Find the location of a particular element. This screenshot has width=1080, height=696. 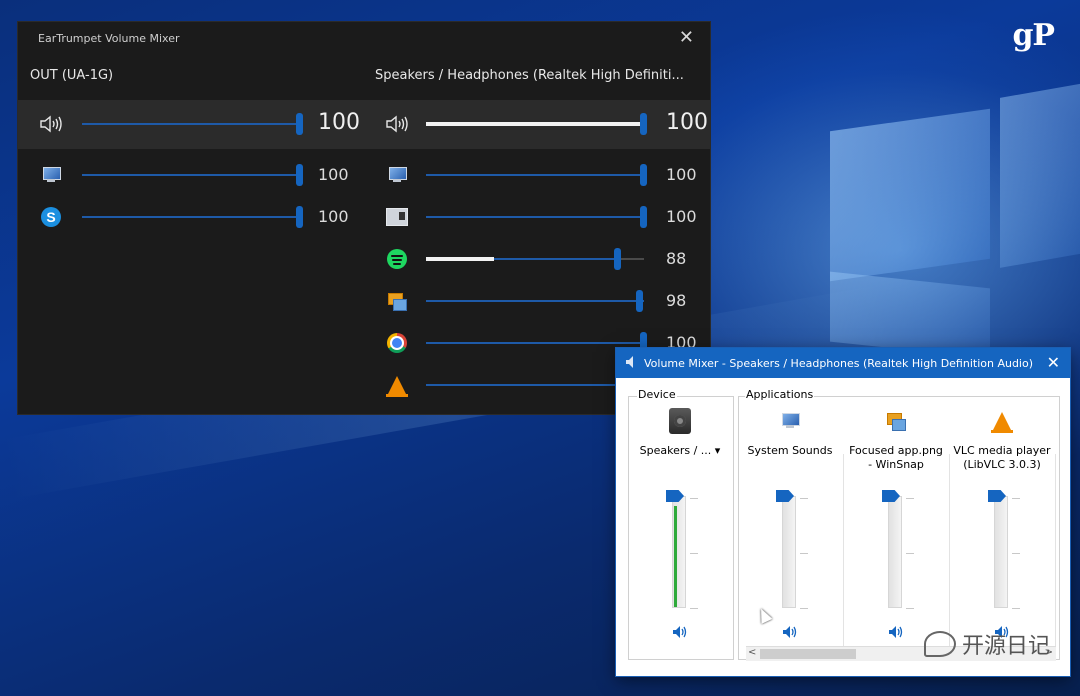

app-window-icon is located at coordinates (397, 217).